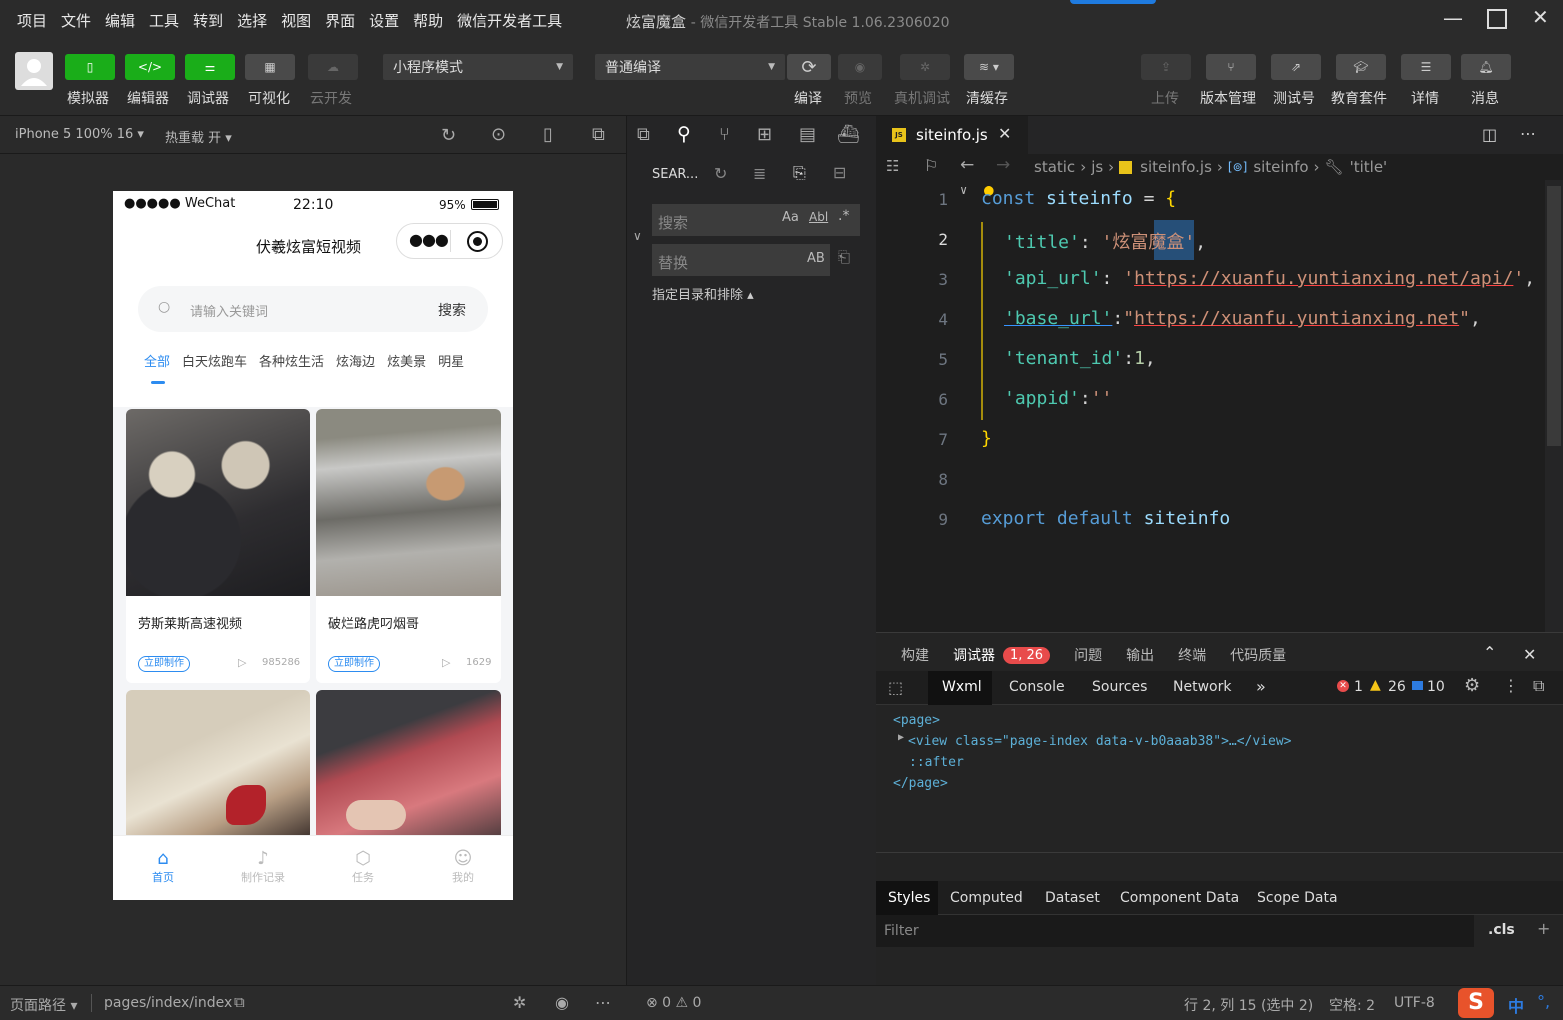 This screenshot has width=1563, height=1020. I want to click on maximize-icon, so click(1497, 19).